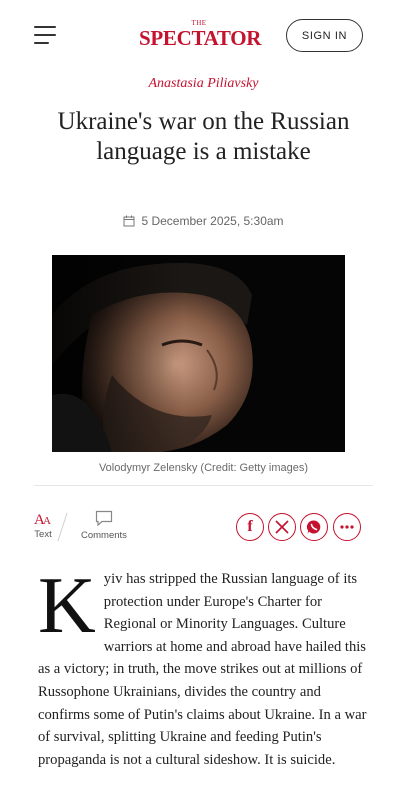  What do you see at coordinates (324, 35) in the screenshot?
I see `sign-in-button: SIGN IN` at bounding box center [324, 35].